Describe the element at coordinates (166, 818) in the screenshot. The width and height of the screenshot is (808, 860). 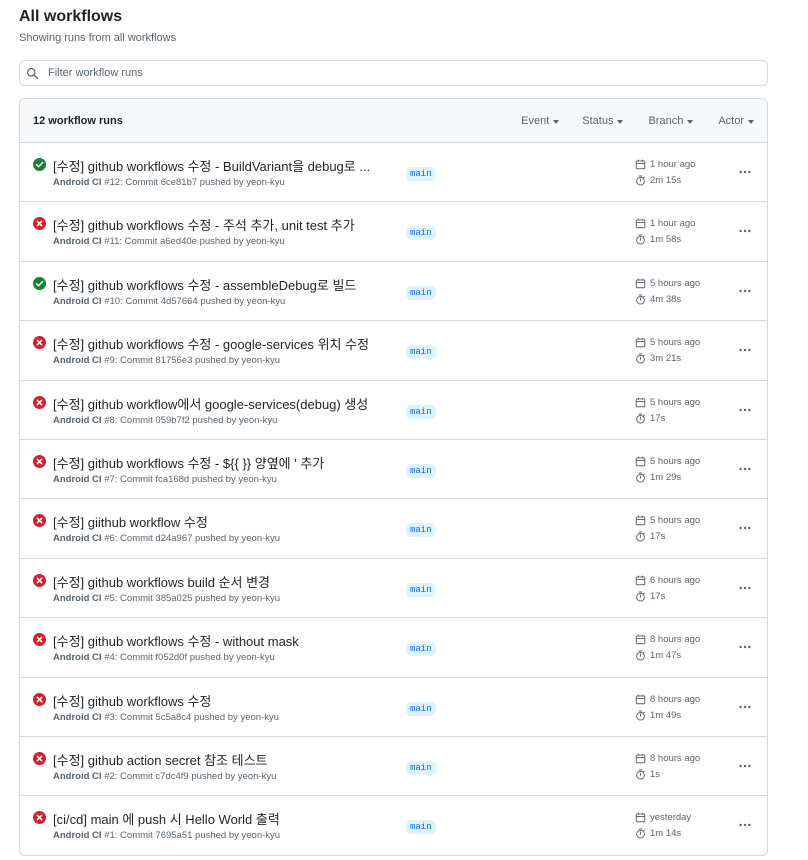
I see `run-title: [ci/cd] main 에 push 시 Hello World 출력` at that location.